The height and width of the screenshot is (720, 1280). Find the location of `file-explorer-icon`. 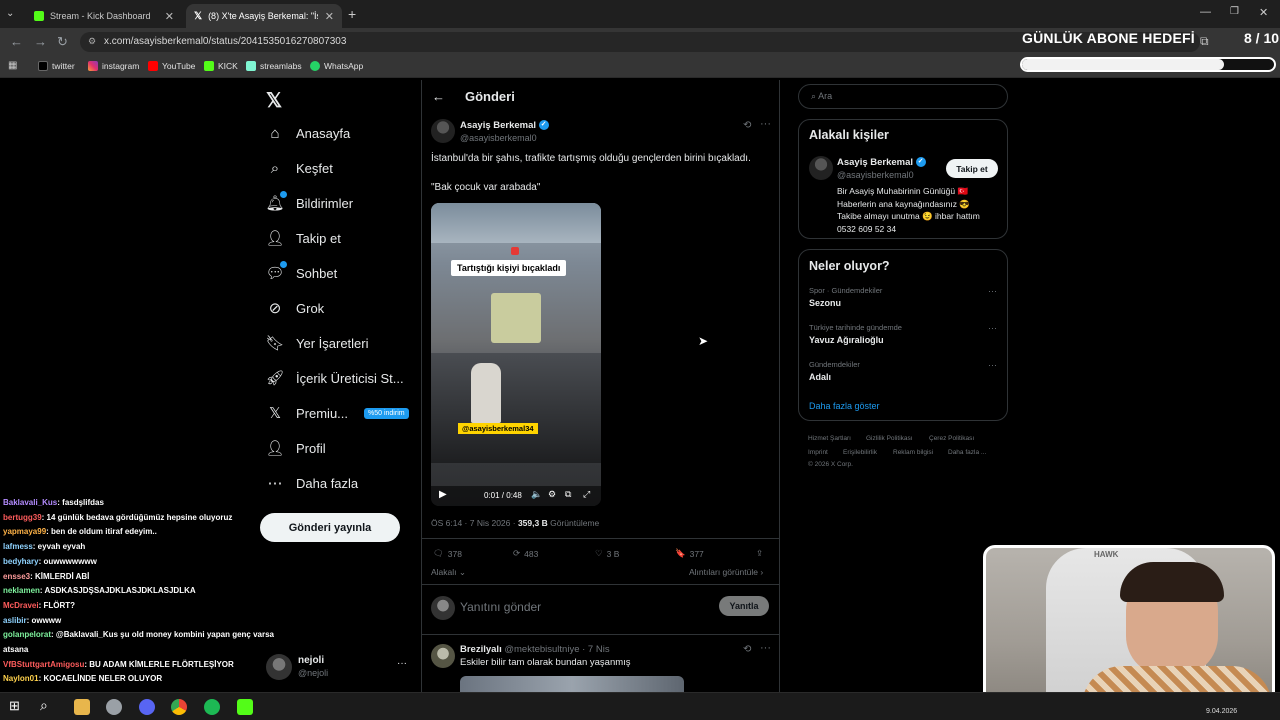

file-explorer-icon is located at coordinates (82, 707).